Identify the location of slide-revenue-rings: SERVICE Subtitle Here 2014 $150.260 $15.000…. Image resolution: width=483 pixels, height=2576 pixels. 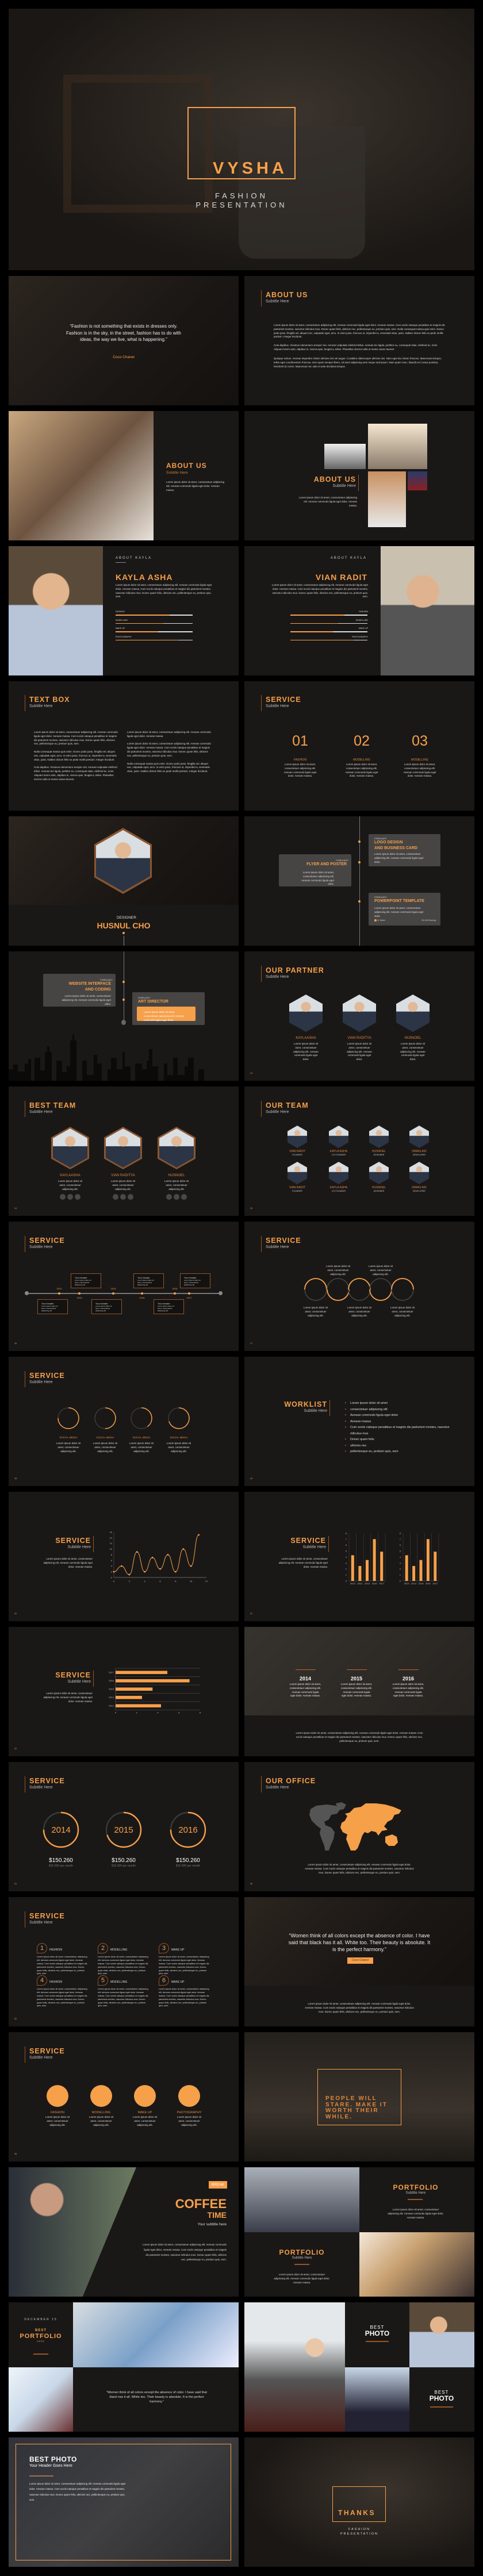
(124, 1826).